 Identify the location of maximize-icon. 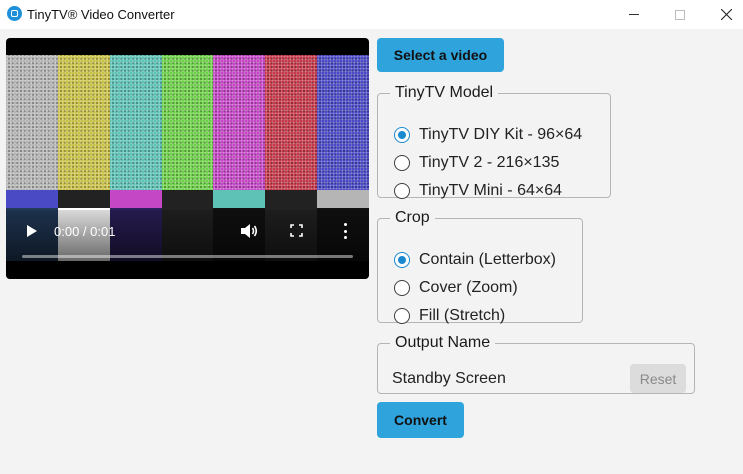
(680, 14).